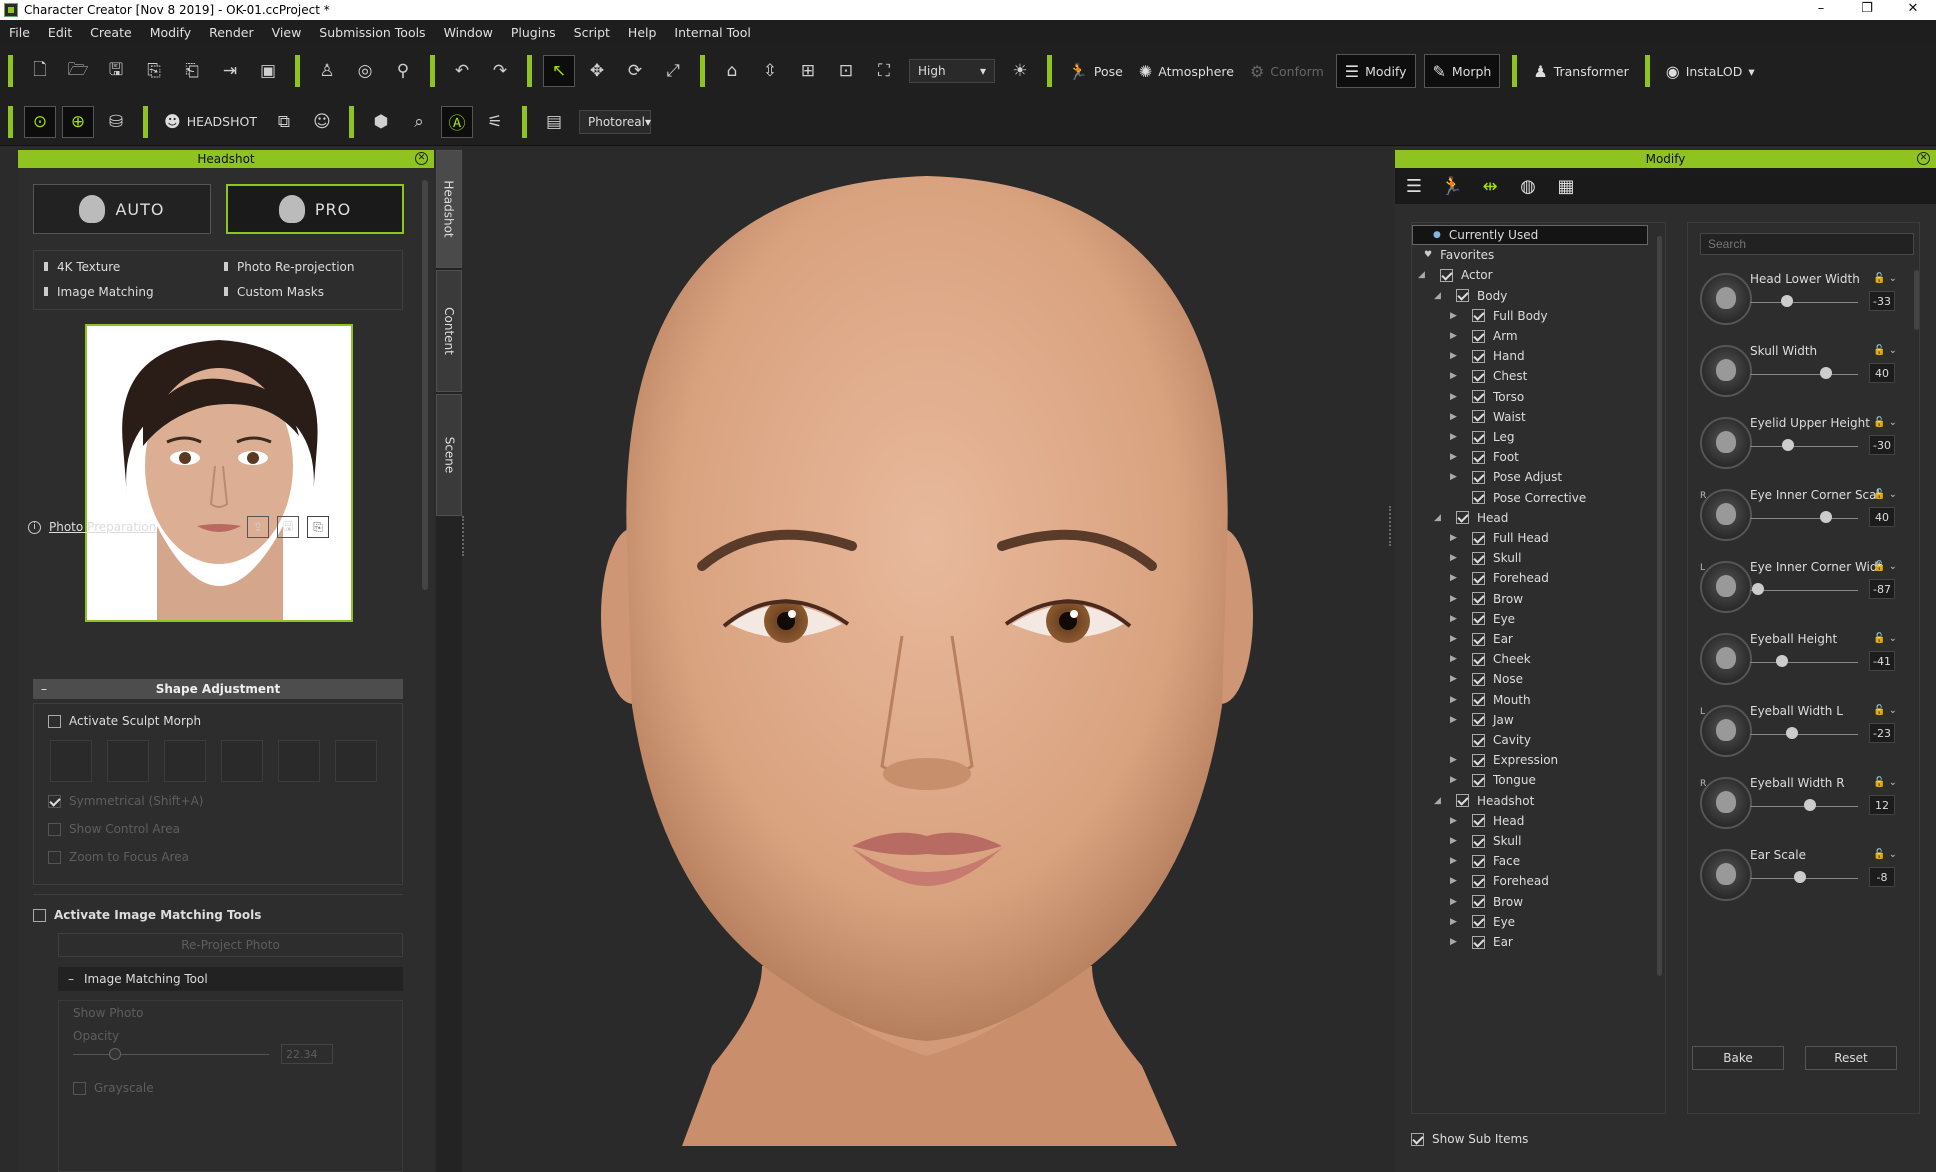 This screenshot has height=1172, width=1936. Describe the element at coordinates (500, 71) in the screenshot. I see `redo-icon: ↷` at that location.